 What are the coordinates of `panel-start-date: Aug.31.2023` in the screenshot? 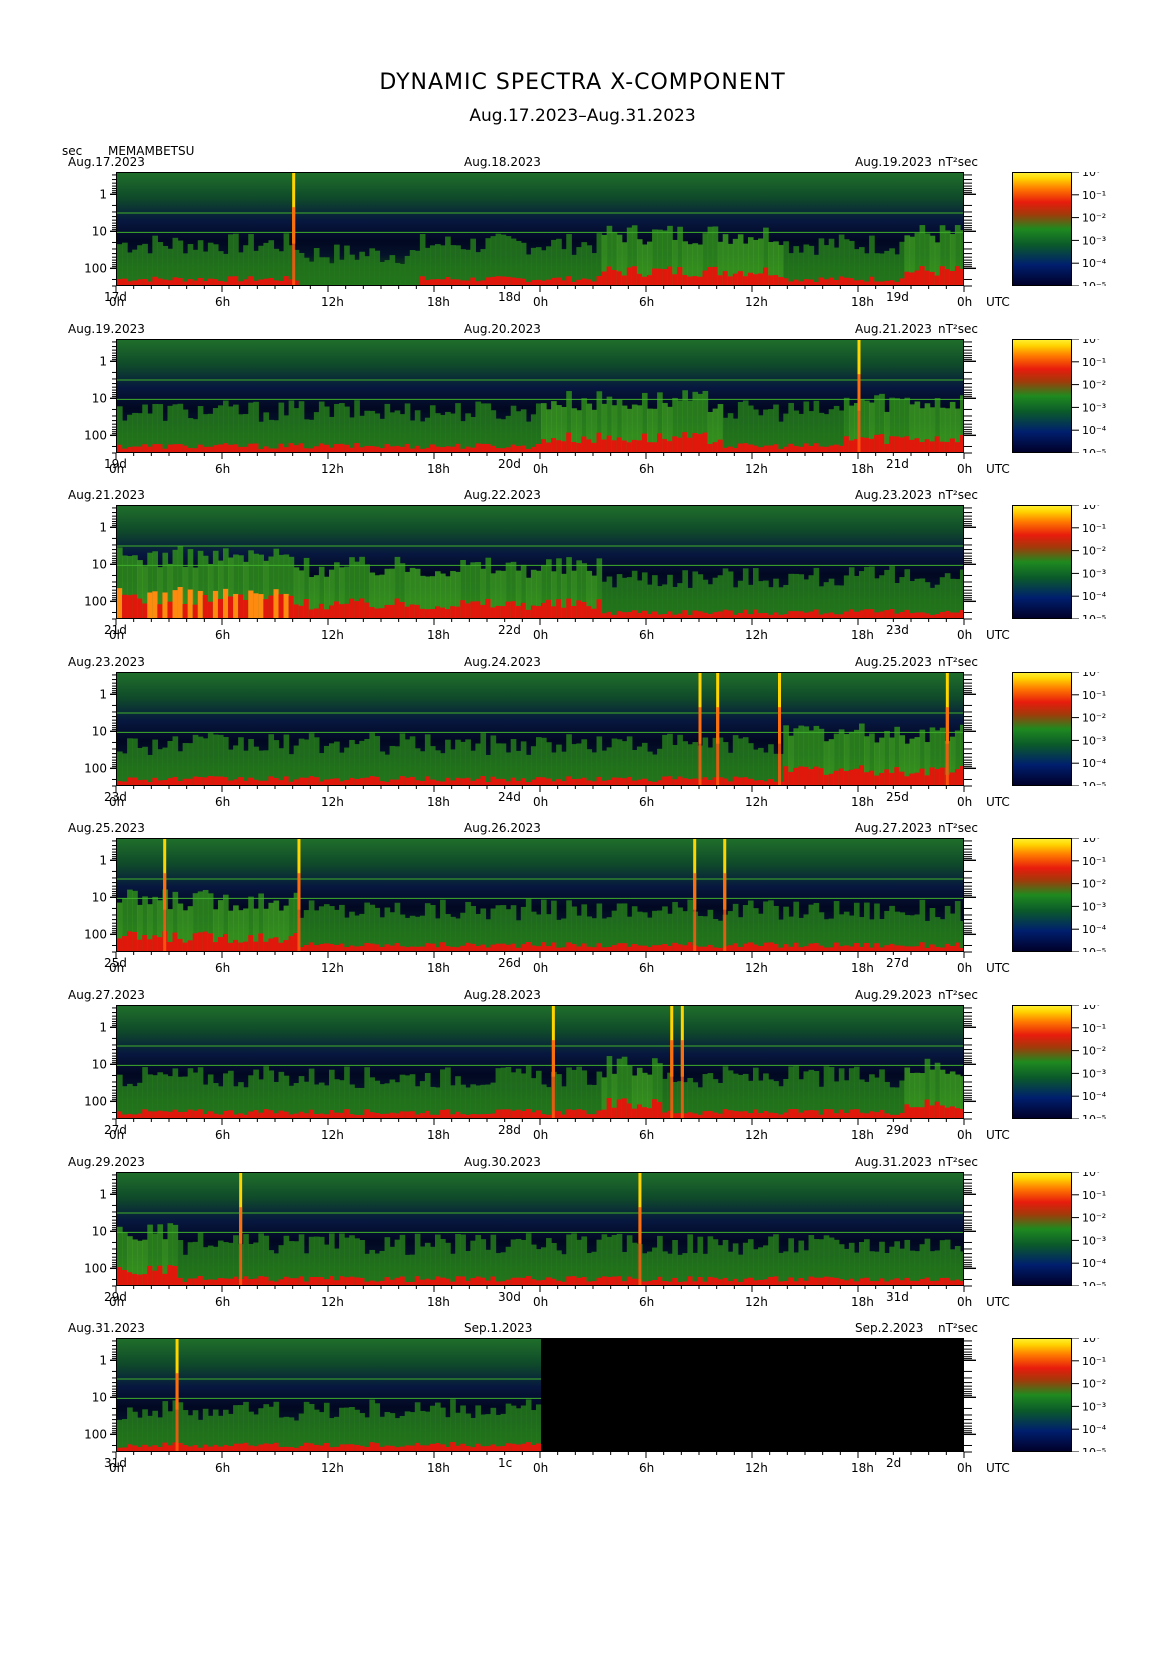 It's located at (106, 1328).